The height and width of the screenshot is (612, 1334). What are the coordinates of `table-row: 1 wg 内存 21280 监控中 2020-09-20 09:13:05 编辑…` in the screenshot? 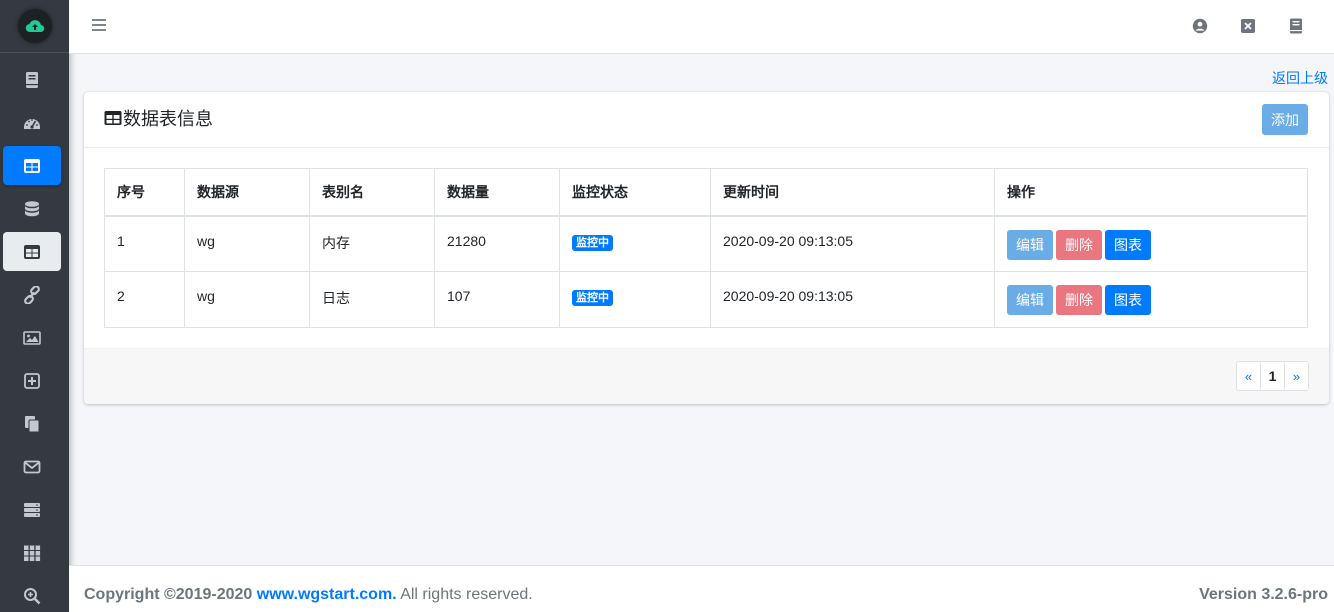 It's located at (706, 243).